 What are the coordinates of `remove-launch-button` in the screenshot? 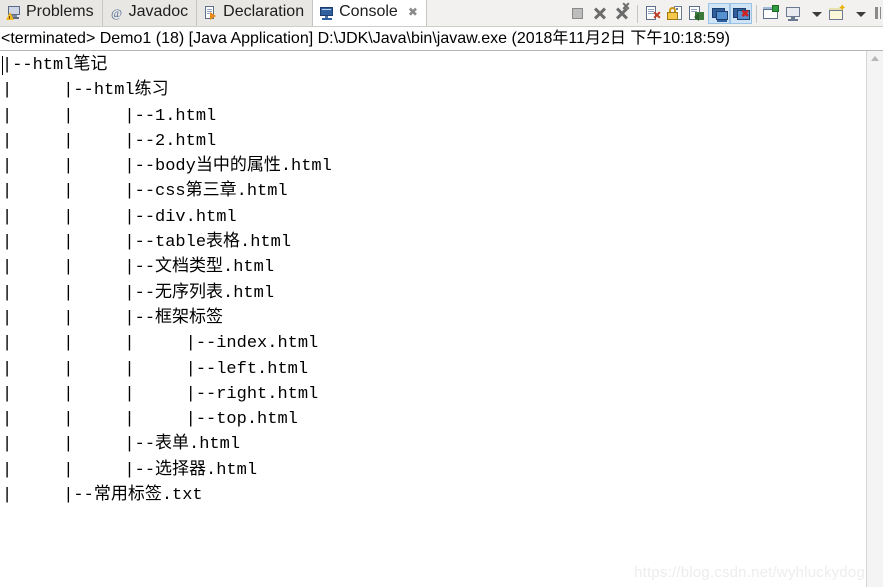 It's located at (600, 13).